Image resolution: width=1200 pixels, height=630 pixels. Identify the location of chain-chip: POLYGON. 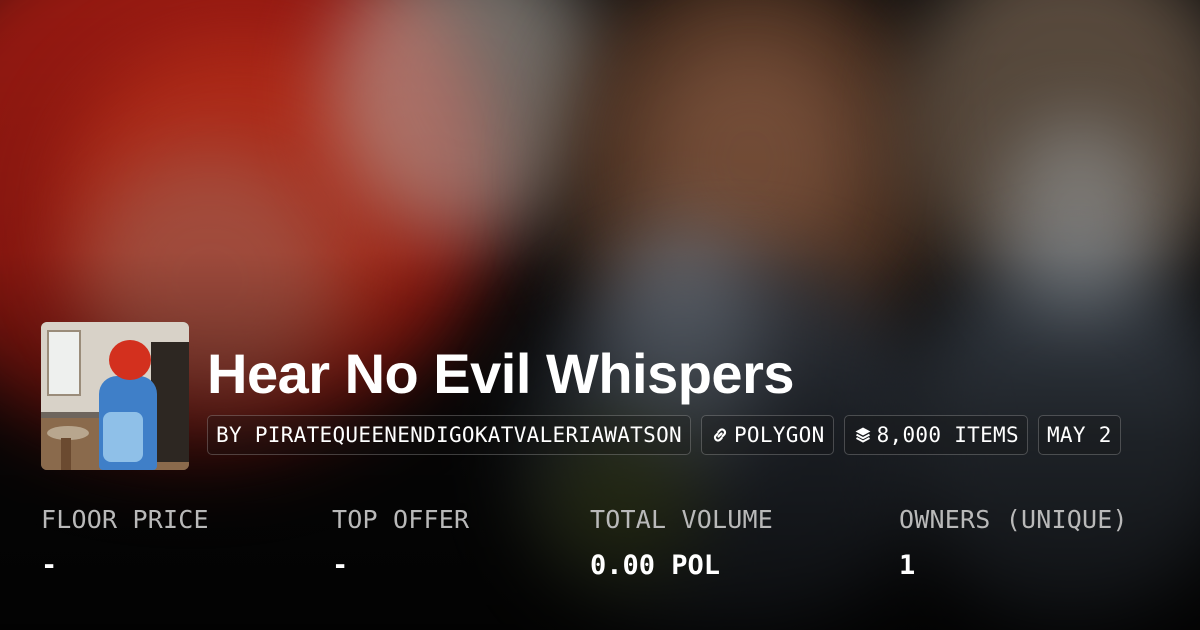
(767, 435).